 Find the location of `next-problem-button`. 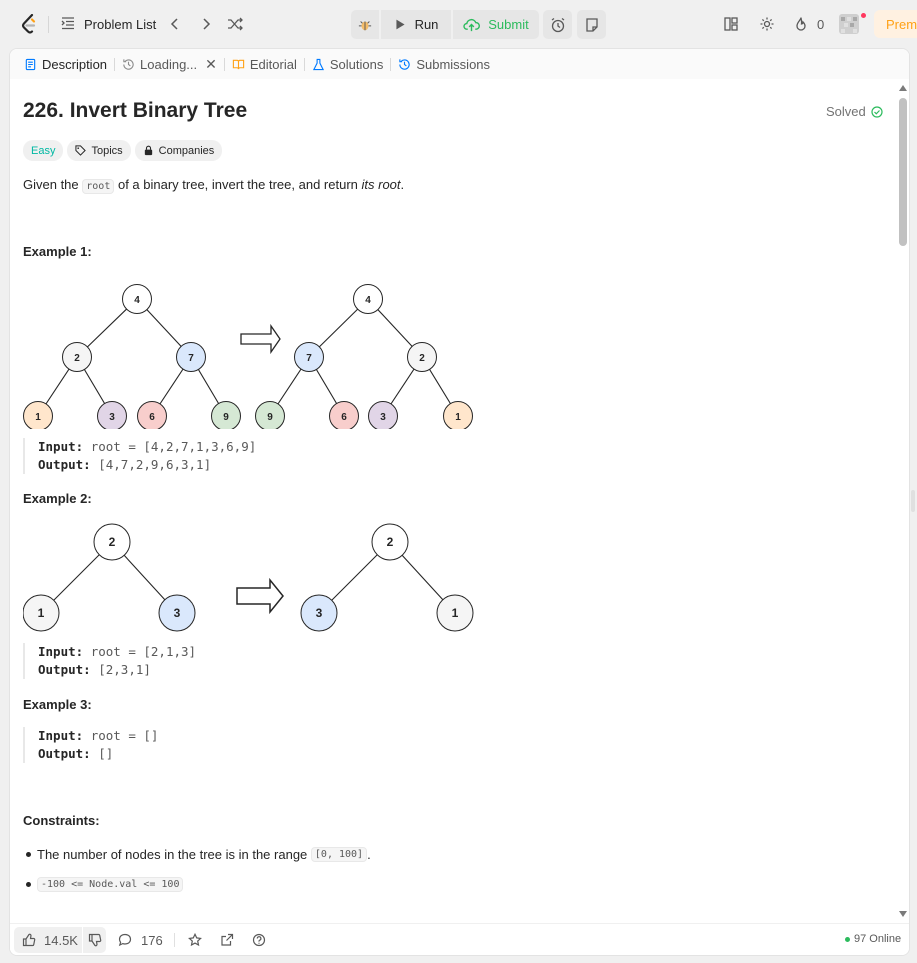

next-problem-button is located at coordinates (206, 24).